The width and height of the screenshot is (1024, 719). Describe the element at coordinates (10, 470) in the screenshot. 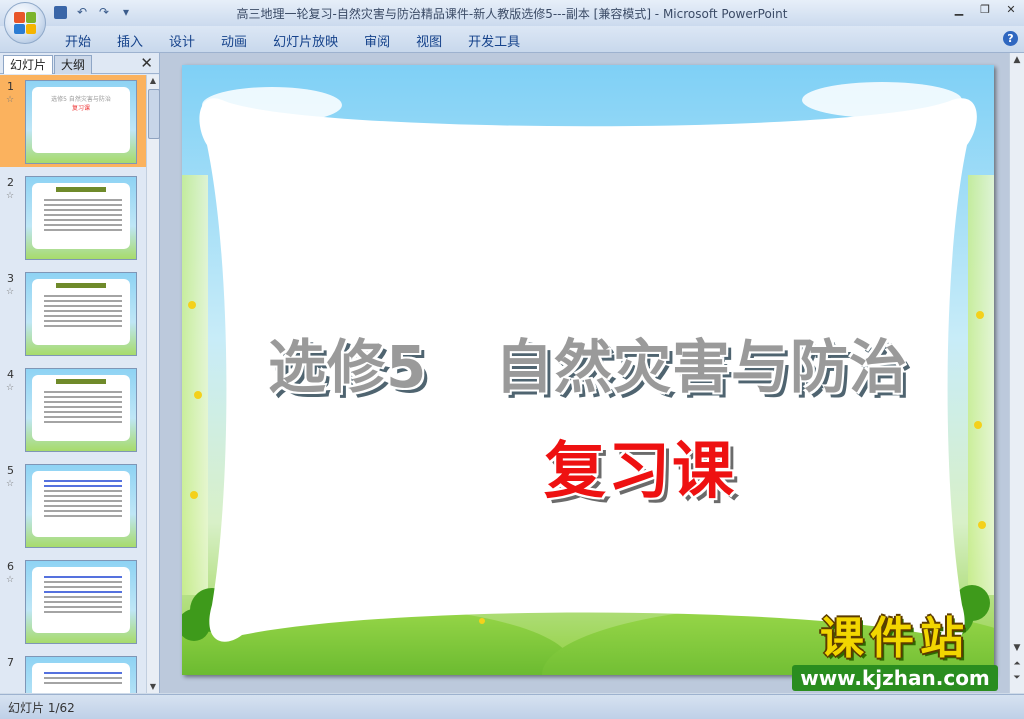

I see `thumbnail-number: 5` at that location.